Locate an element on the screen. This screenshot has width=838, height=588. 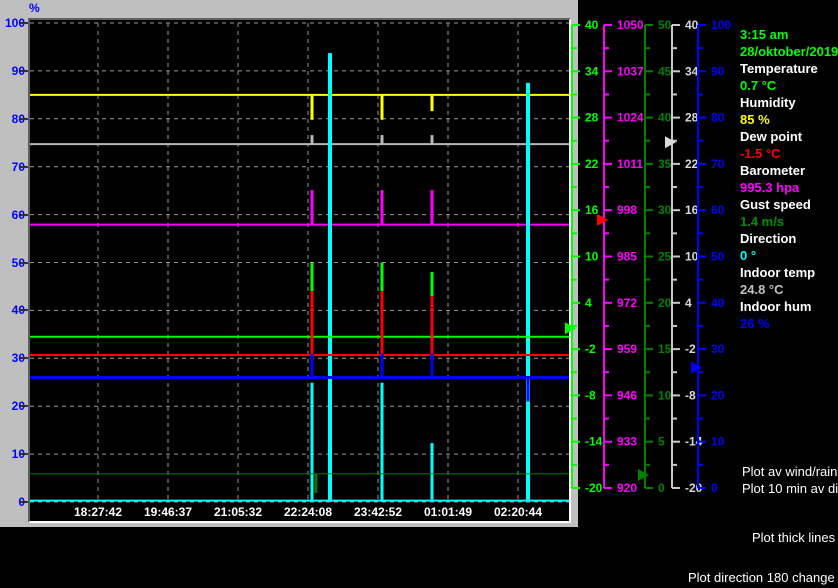
readout-value-direction: 0 ° is located at coordinates (748, 255).